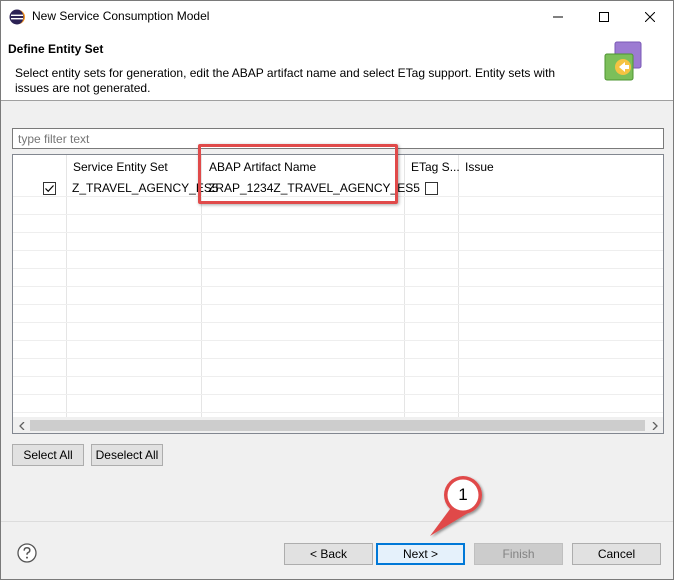  Describe the element at coordinates (337, 16) in the screenshot. I see `title-bar: New Service Consumption Model` at that location.